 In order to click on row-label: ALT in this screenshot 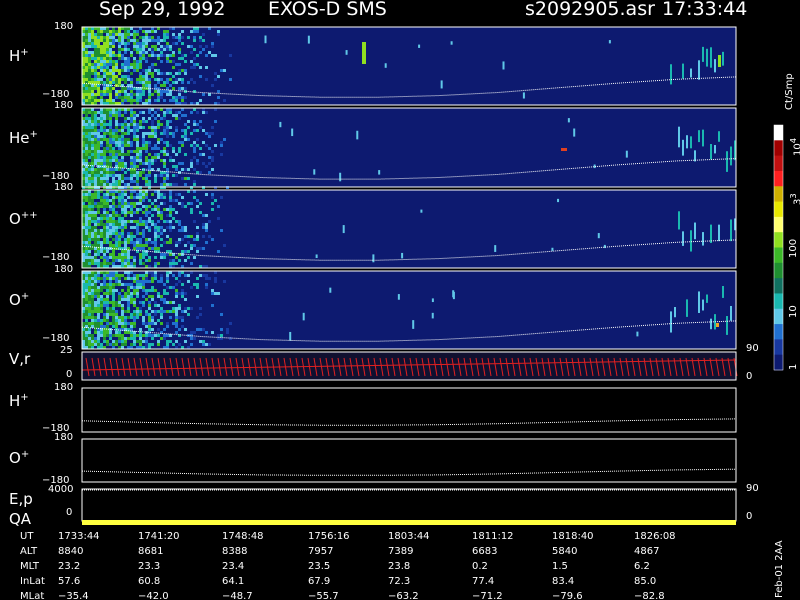, I will do `click(29, 551)`.